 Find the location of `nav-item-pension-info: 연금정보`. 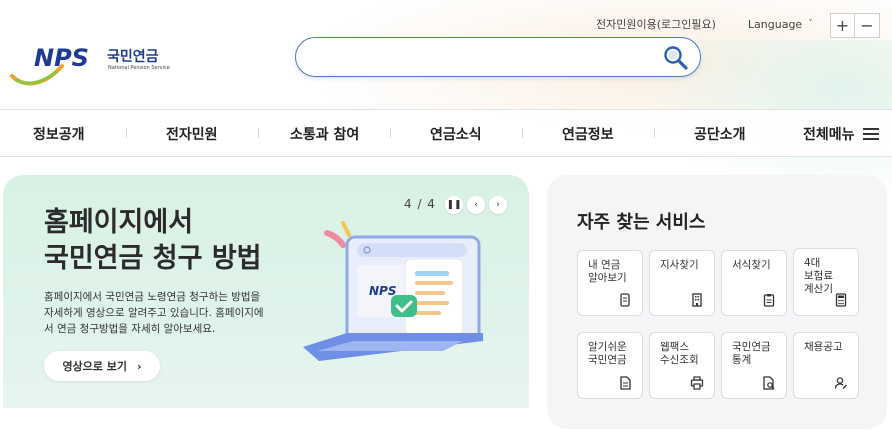

nav-item-pension-info: 연금정보 is located at coordinates (588, 134).